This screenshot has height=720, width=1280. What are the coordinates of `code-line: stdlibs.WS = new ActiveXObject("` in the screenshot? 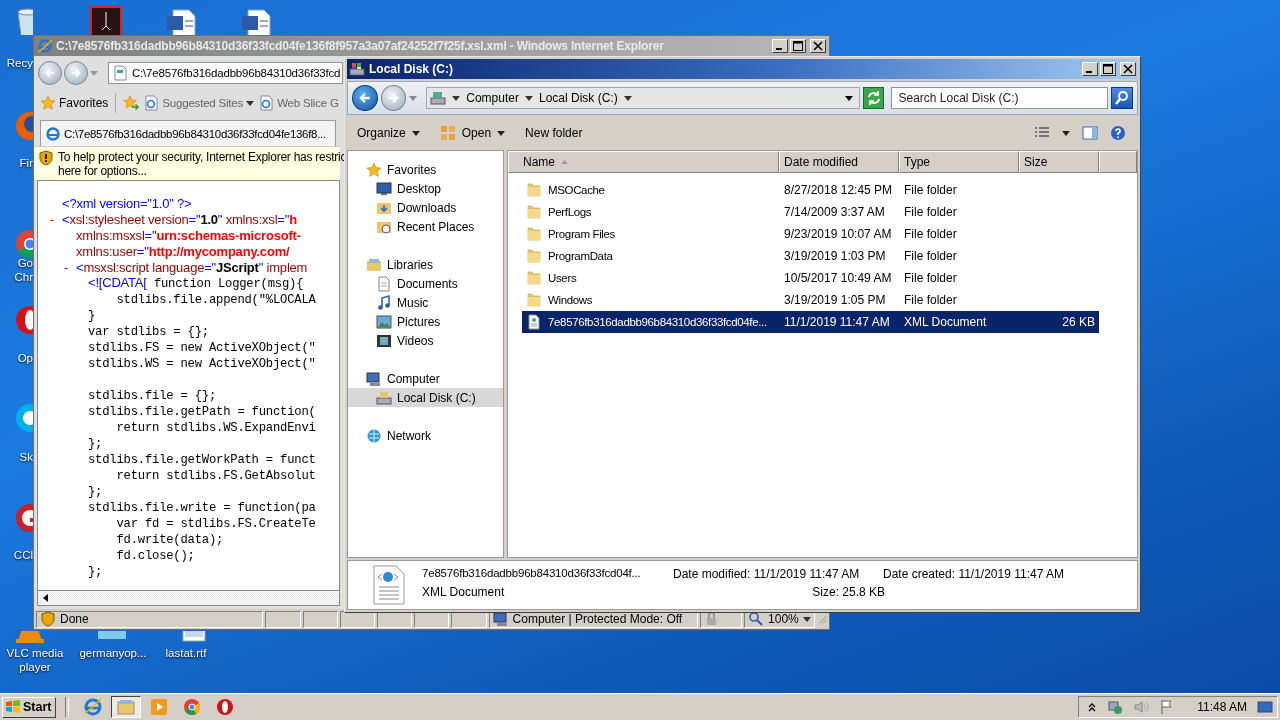 It's located at (202, 363).